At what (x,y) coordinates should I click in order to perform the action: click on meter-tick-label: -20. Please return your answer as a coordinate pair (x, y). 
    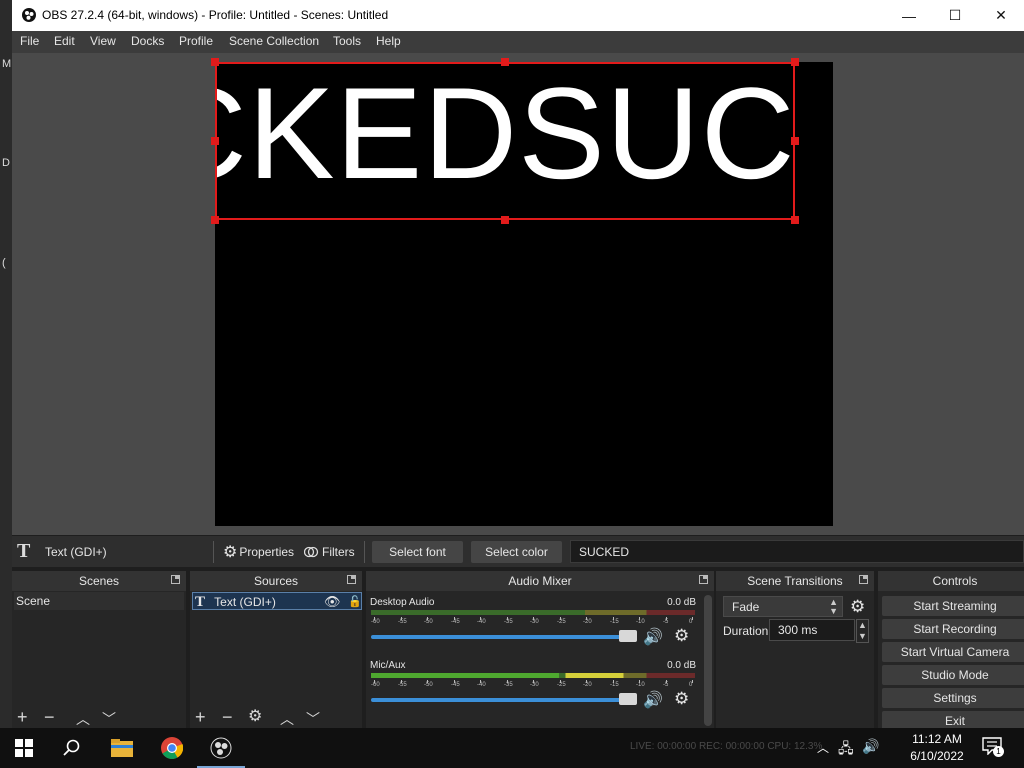
    Looking at the image, I should click on (587, 685).